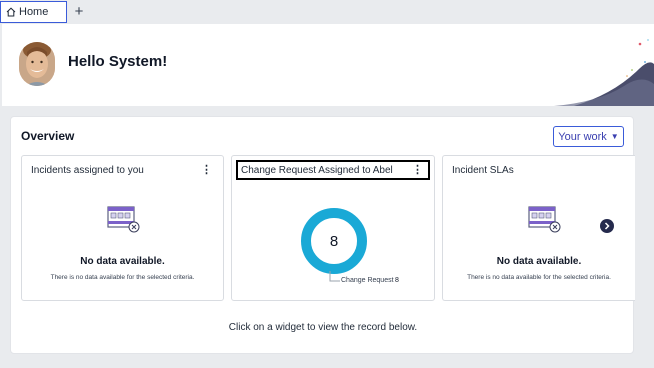  What do you see at coordinates (37, 64) in the screenshot?
I see `avatar` at bounding box center [37, 64].